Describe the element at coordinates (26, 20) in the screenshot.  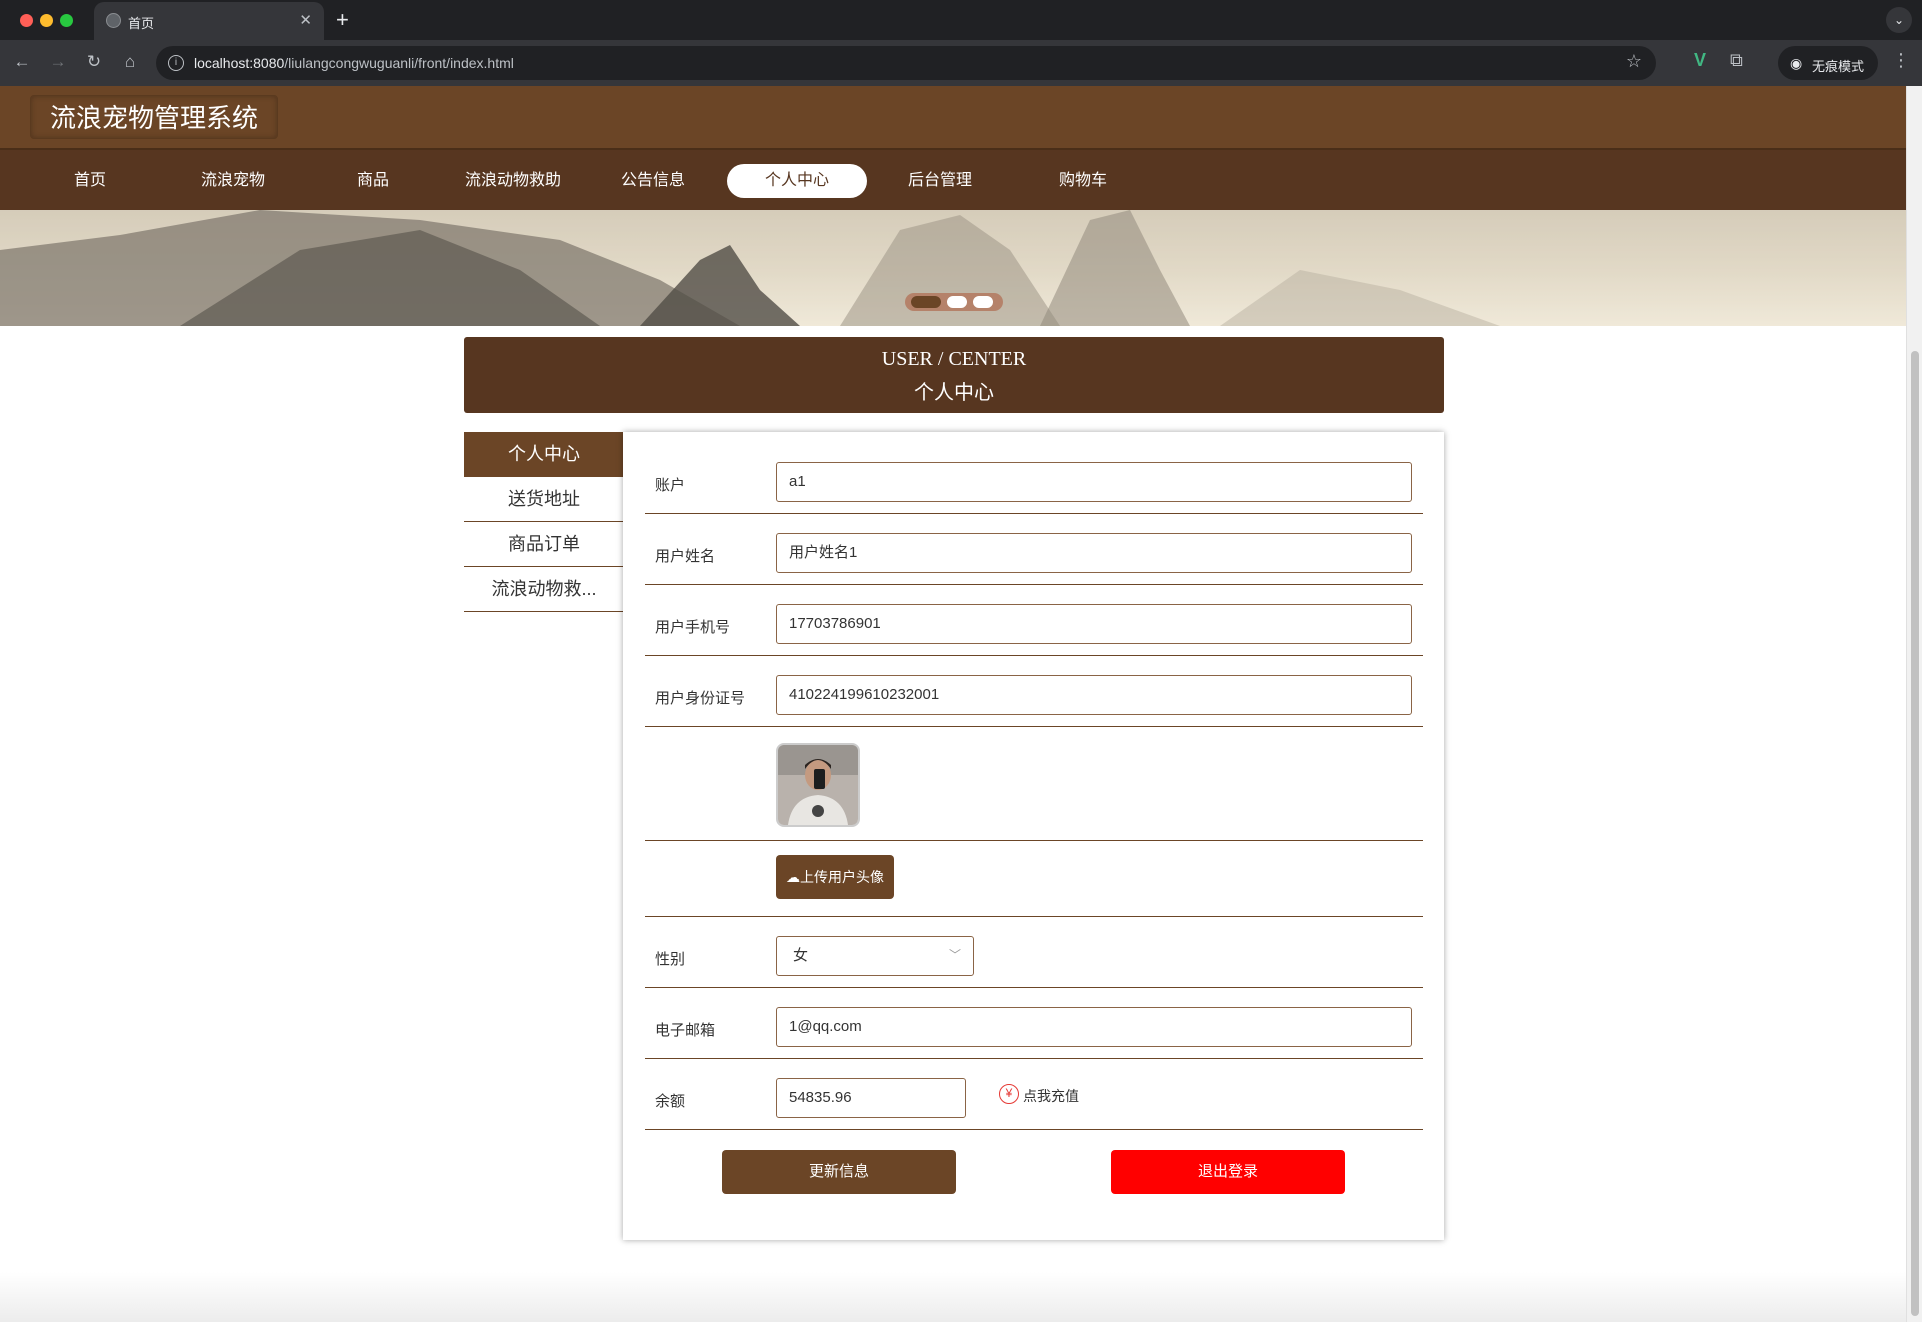
I see `close-window-icon` at that location.